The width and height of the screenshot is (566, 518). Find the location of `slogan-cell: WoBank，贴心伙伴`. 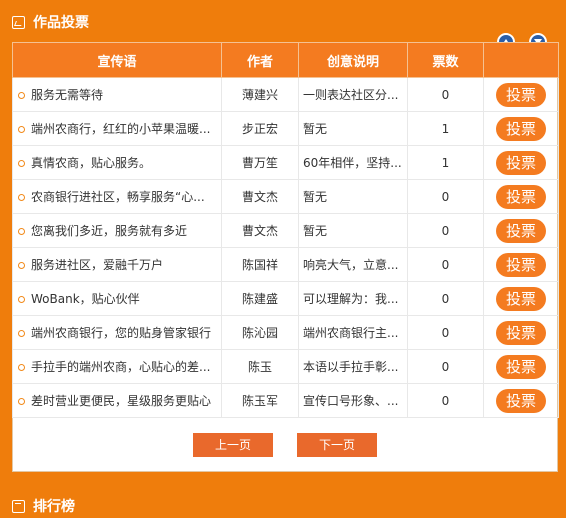

slogan-cell: WoBank，贴心伙伴 is located at coordinates (117, 298).